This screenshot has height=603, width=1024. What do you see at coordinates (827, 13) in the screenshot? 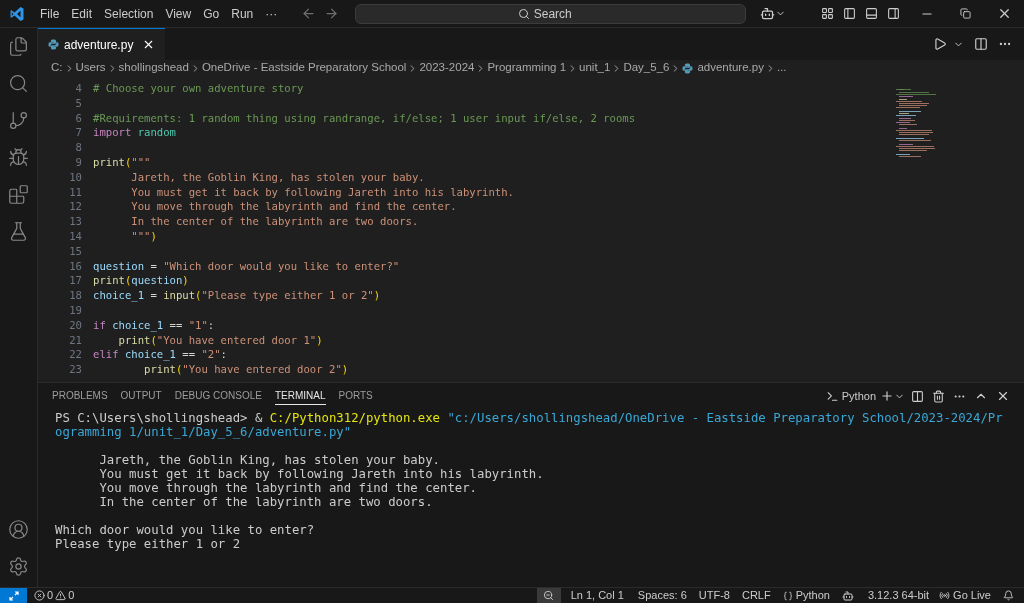
I see `layout-icon` at bounding box center [827, 13].